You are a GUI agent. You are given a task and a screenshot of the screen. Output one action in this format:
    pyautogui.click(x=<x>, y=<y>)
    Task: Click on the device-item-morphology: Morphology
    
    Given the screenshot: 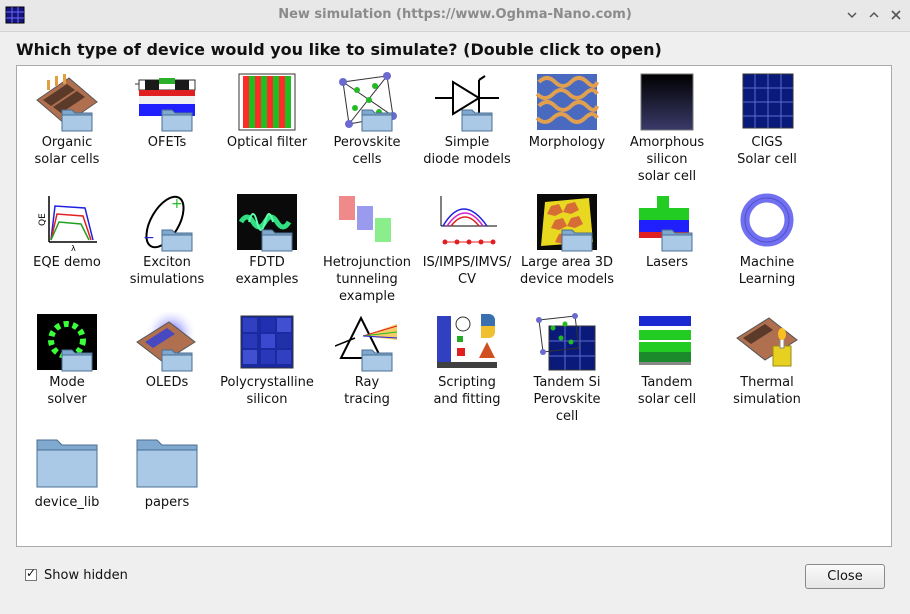 What is the action you would take?
    pyautogui.click(x=567, y=127)
    